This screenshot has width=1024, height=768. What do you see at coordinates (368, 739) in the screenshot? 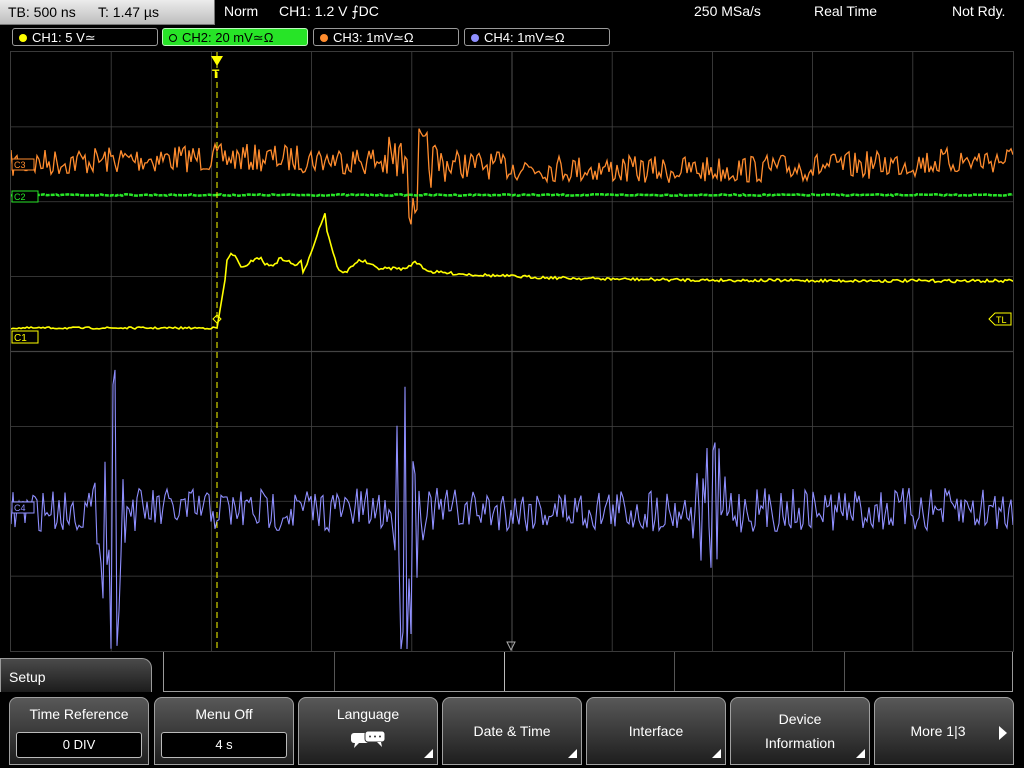
I see `speech-bubbles-icon` at bounding box center [368, 739].